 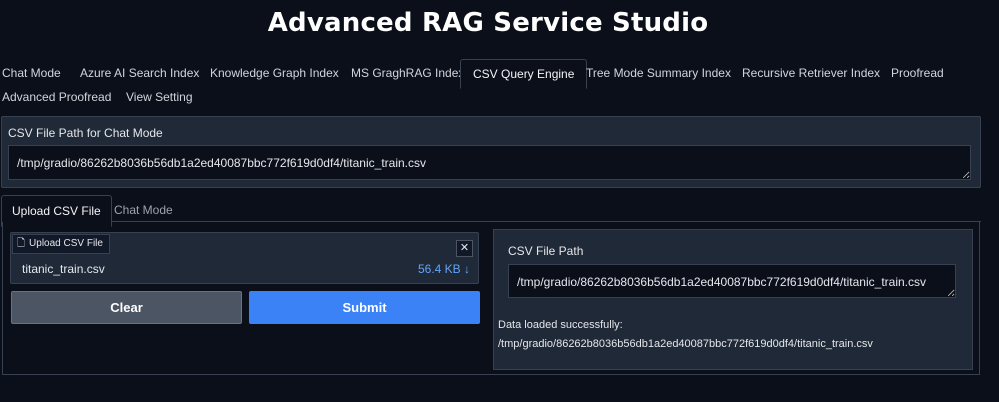 I want to click on csv-path-label: CSV File Path, so click(x=546, y=251).